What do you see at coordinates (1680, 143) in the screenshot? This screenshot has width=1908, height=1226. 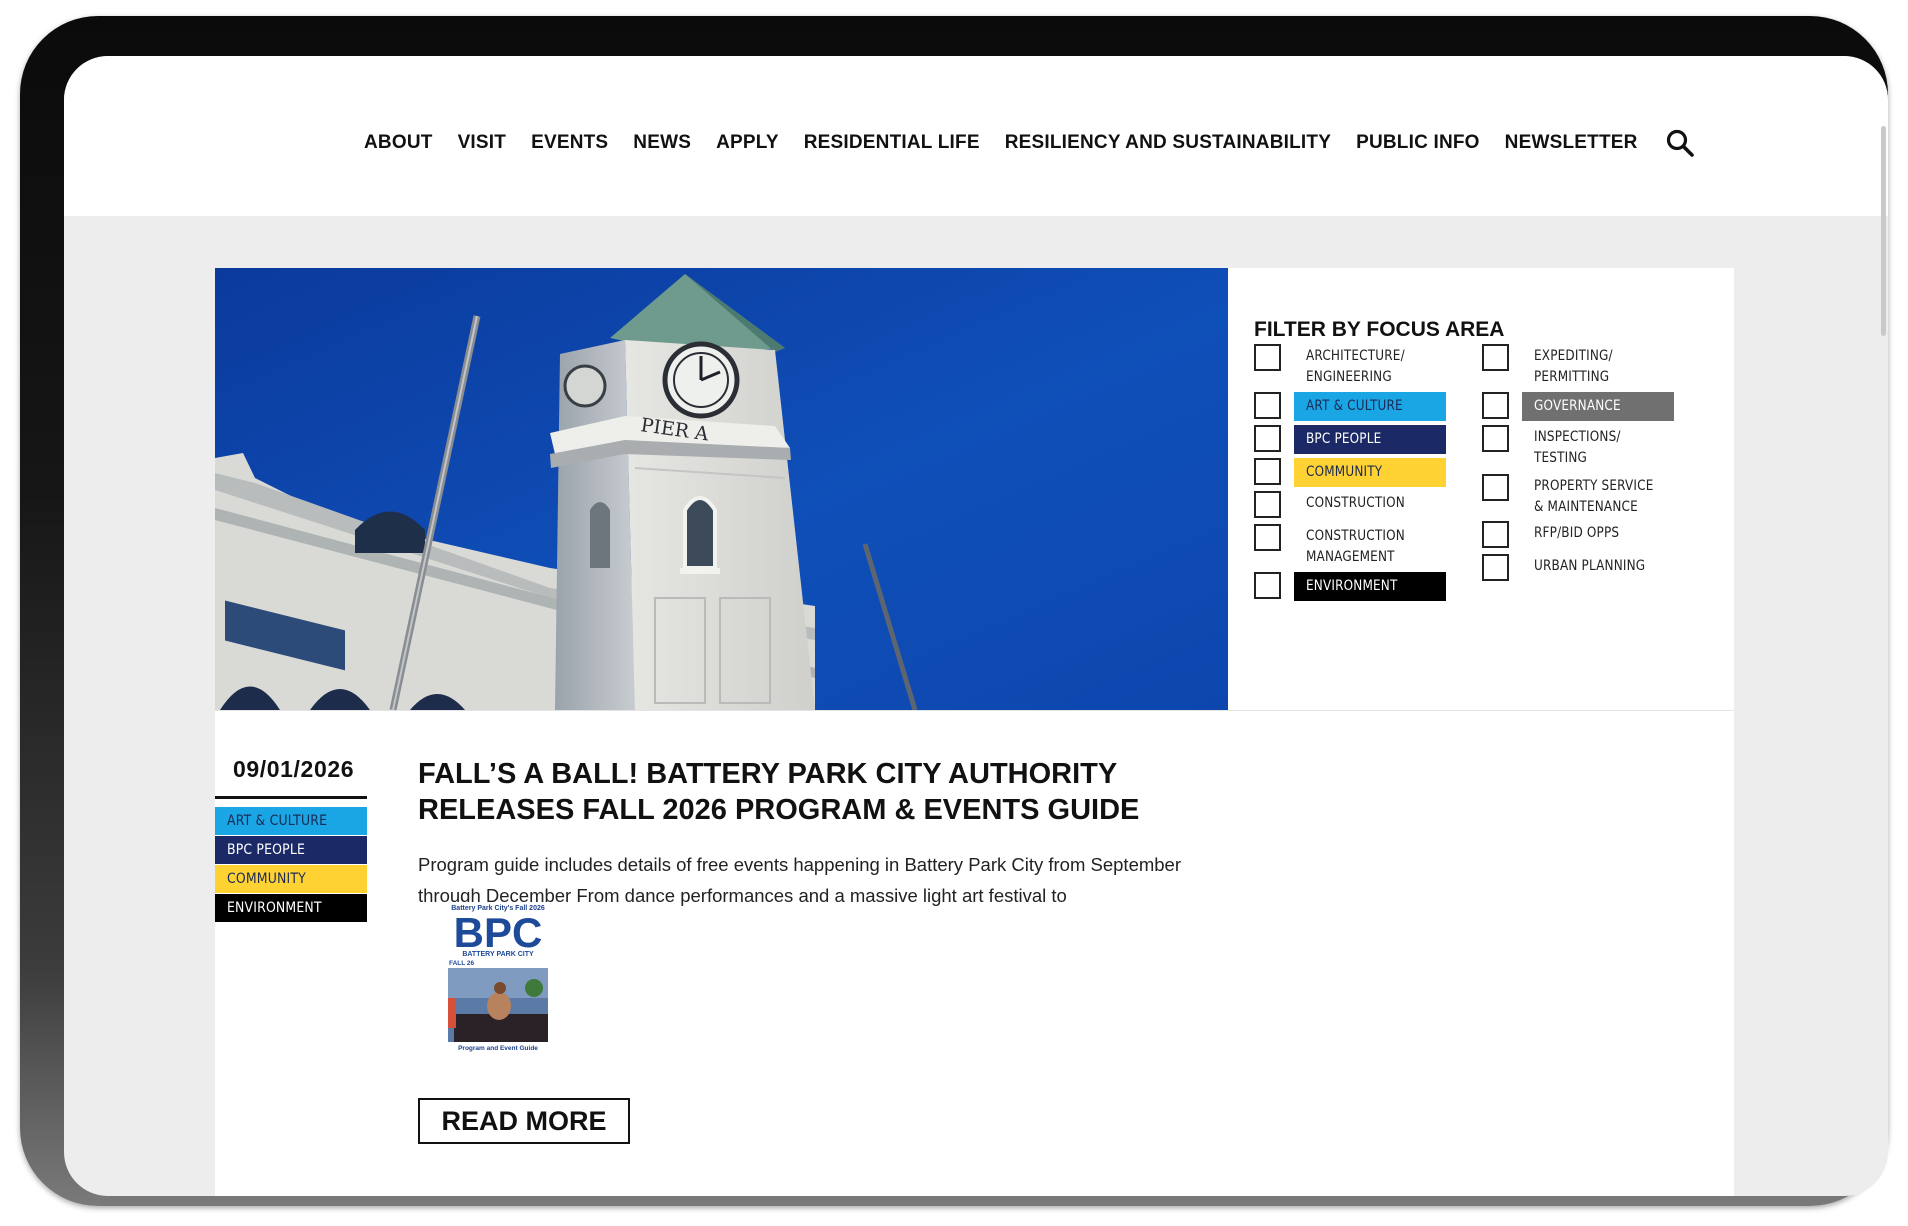 I see `search-icon` at bounding box center [1680, 143].